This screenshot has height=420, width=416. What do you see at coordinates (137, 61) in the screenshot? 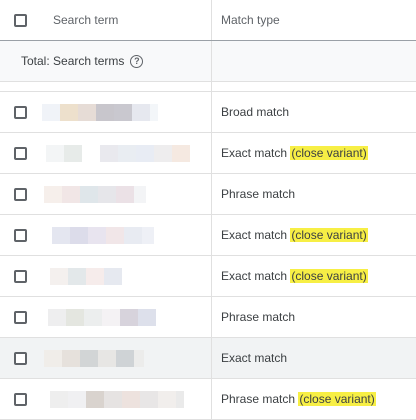
I see `help-icon: ?` at bounding box center [137, 61].